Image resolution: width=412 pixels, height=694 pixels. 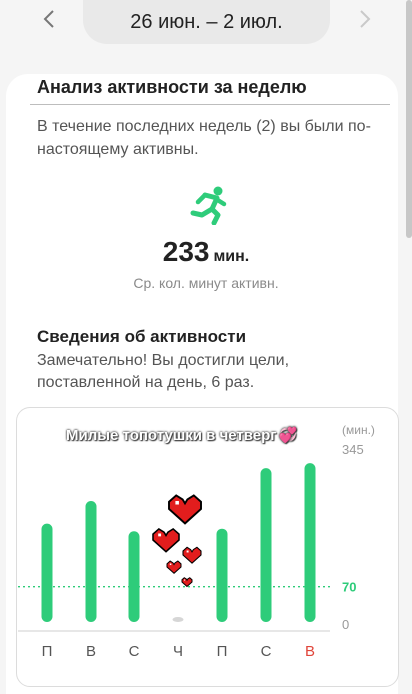 What do you see at coordinates (186, 251) in the screenshot?
I see `average-minutes-value: 233` at bounding box center [186, 251].